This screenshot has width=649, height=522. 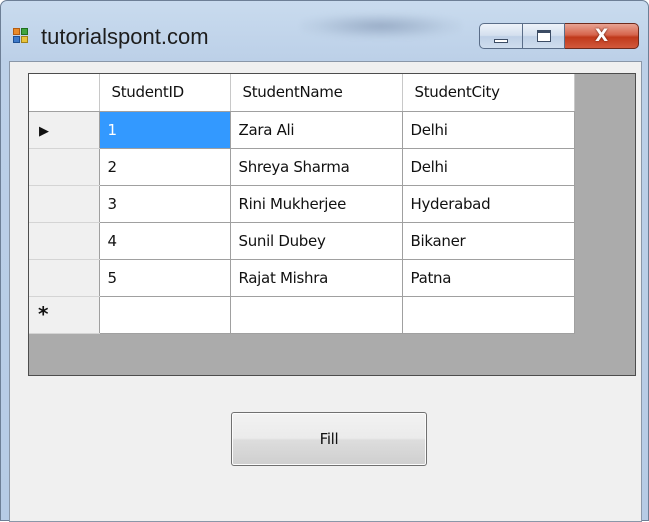 I want to click on header-row: StudentID StudentName StudentCity, so click(x=302, y=93).